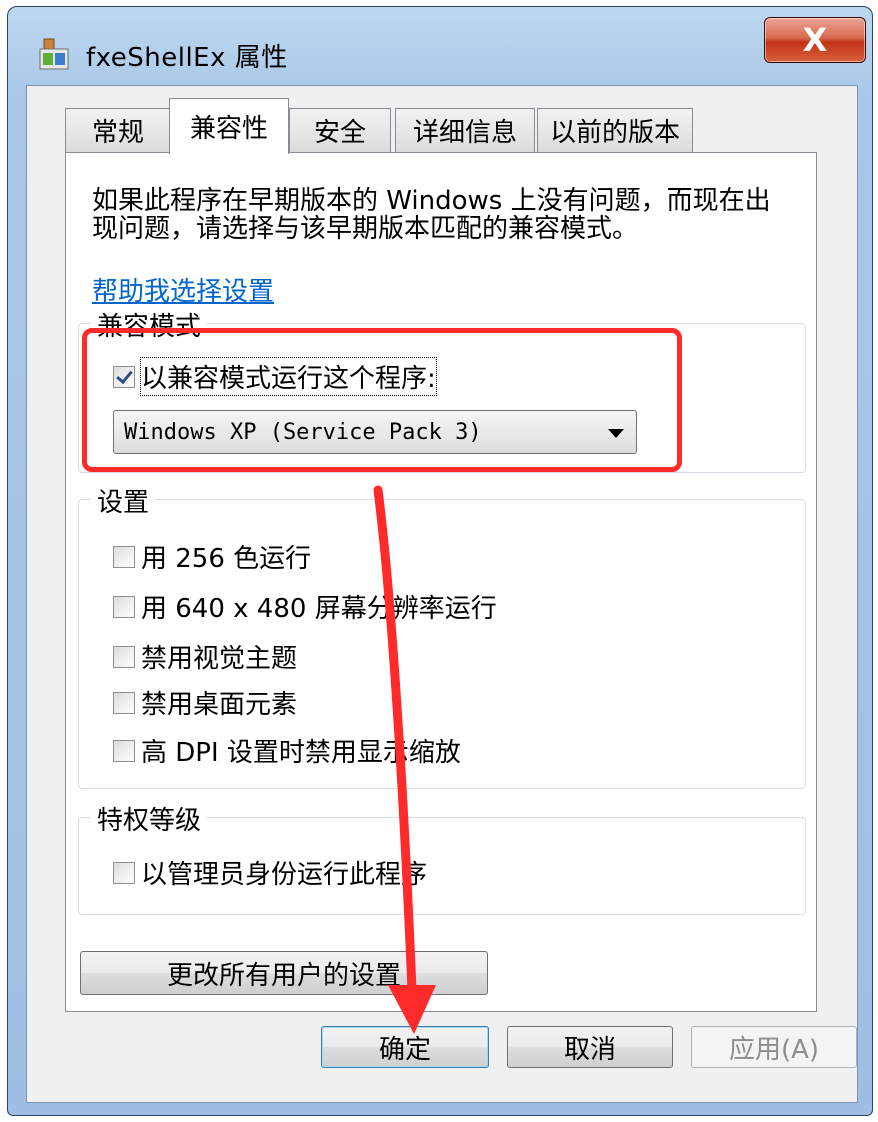 The width and height of the screenshot is (878, 1122). What do you see at coordinates (219, 659) in the screenshot?
I see `checkbox-label: 禁用视觉主题` at bounding box center [219, 659].